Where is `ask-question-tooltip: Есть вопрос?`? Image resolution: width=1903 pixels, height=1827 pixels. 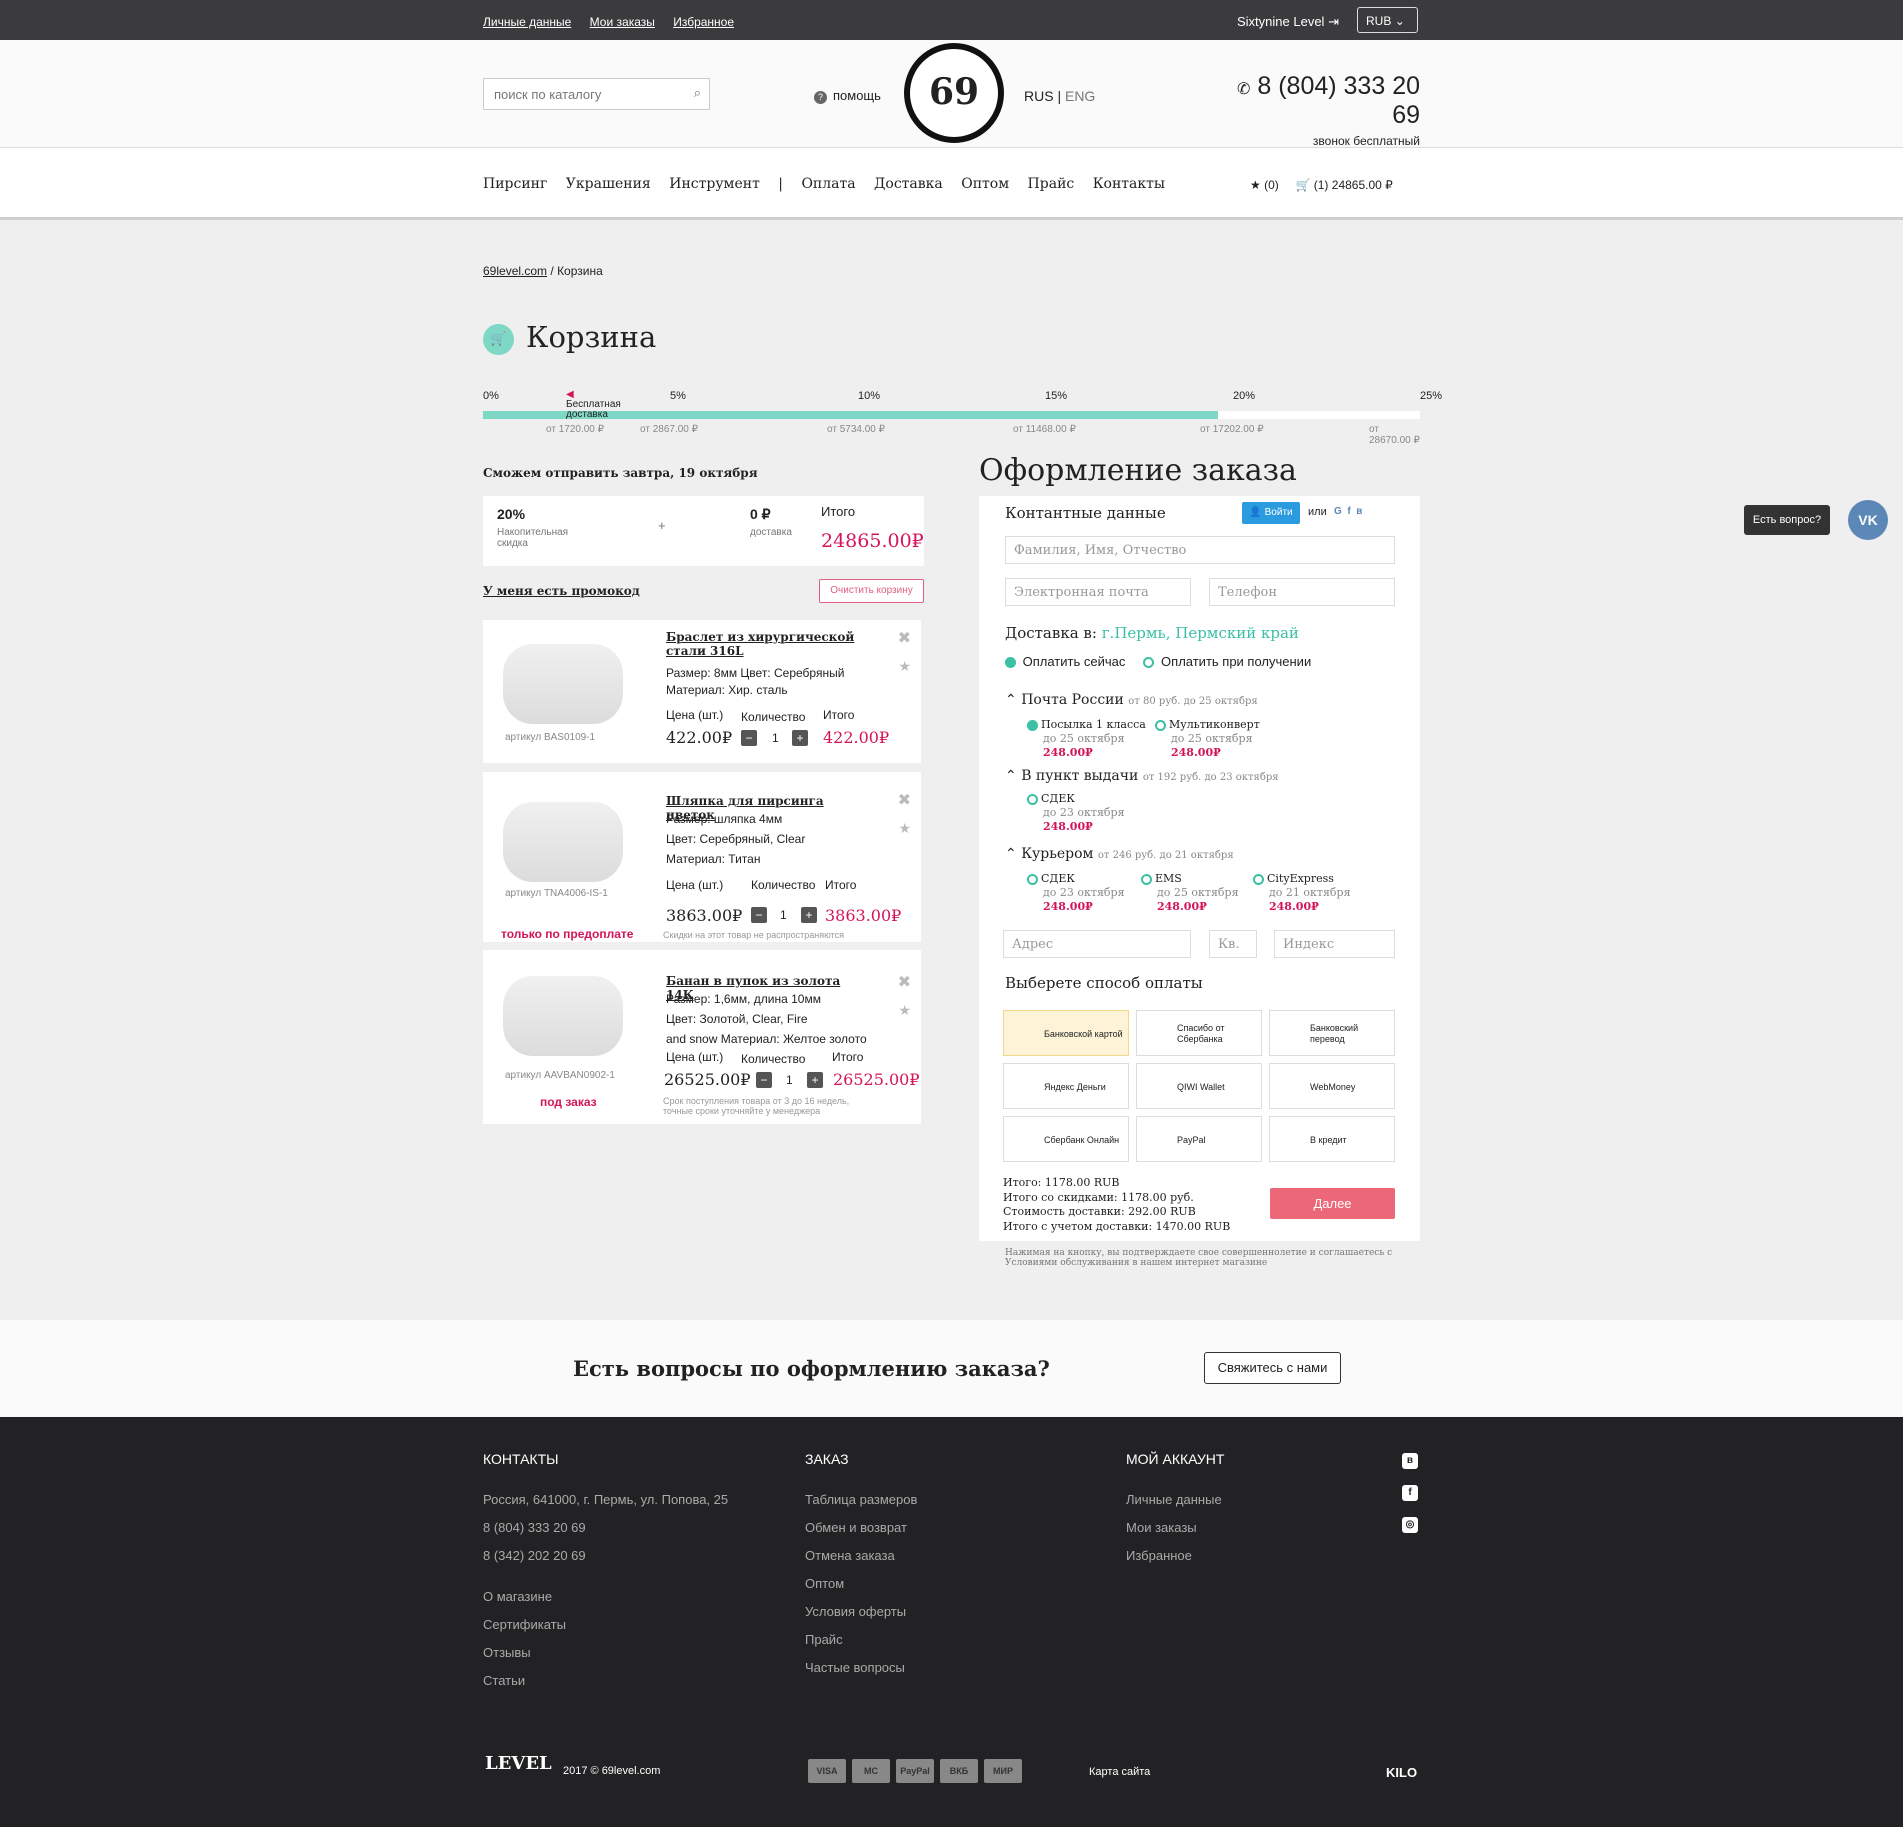
ask-question-tooltip: Есть вопрос? is located at coordinates (1787, 520).